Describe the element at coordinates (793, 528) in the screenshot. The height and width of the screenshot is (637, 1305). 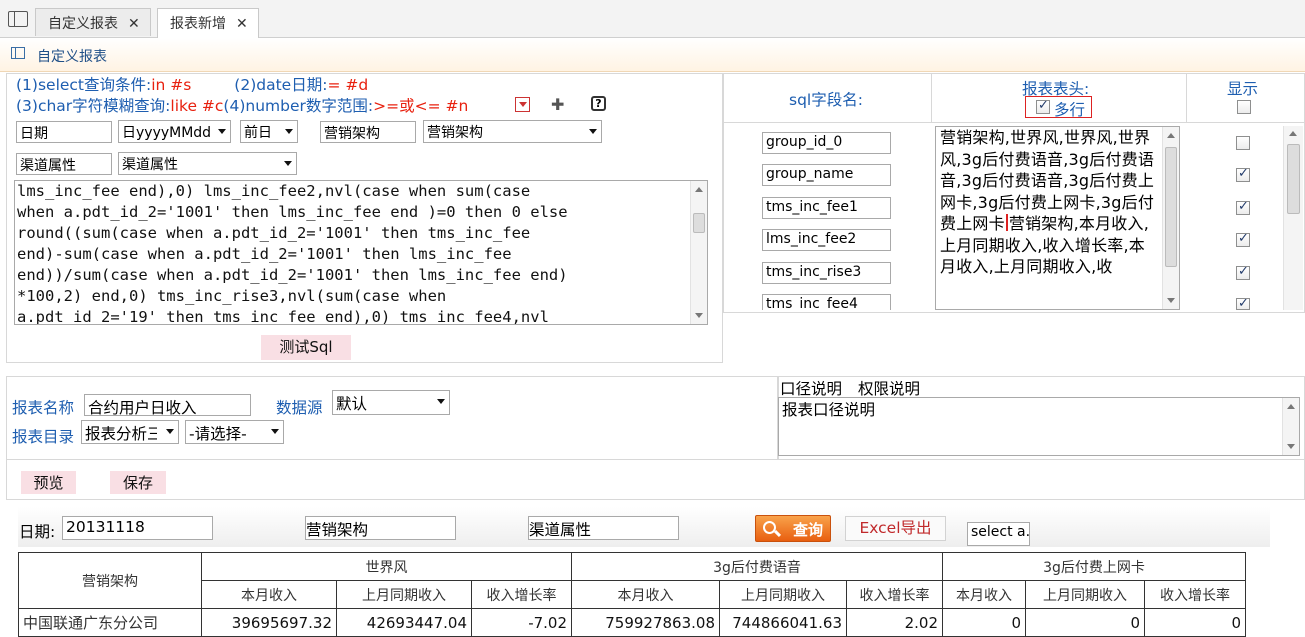
I see `query-button: 查询` at that location.